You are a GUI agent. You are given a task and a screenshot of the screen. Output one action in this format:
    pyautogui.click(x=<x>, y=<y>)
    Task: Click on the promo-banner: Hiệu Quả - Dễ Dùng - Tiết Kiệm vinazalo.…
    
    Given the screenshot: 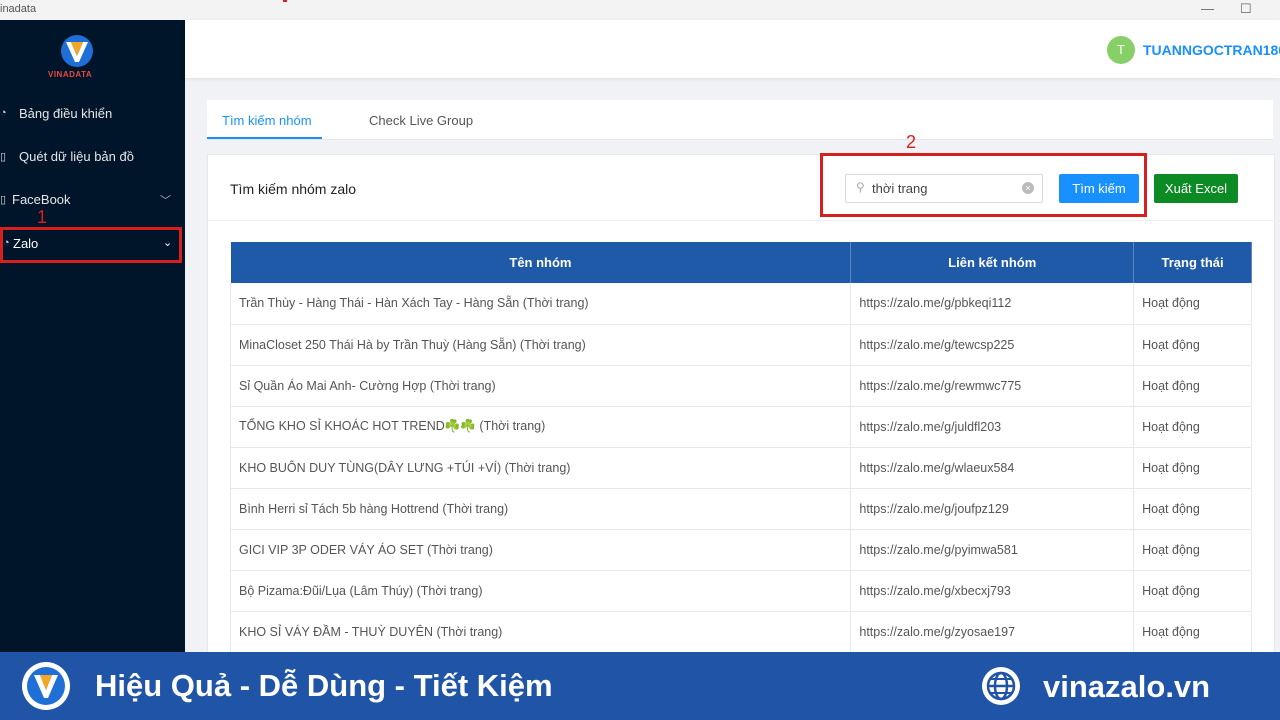 What is the action you would take?
    pyautogui.click(x=640, y=686)
    